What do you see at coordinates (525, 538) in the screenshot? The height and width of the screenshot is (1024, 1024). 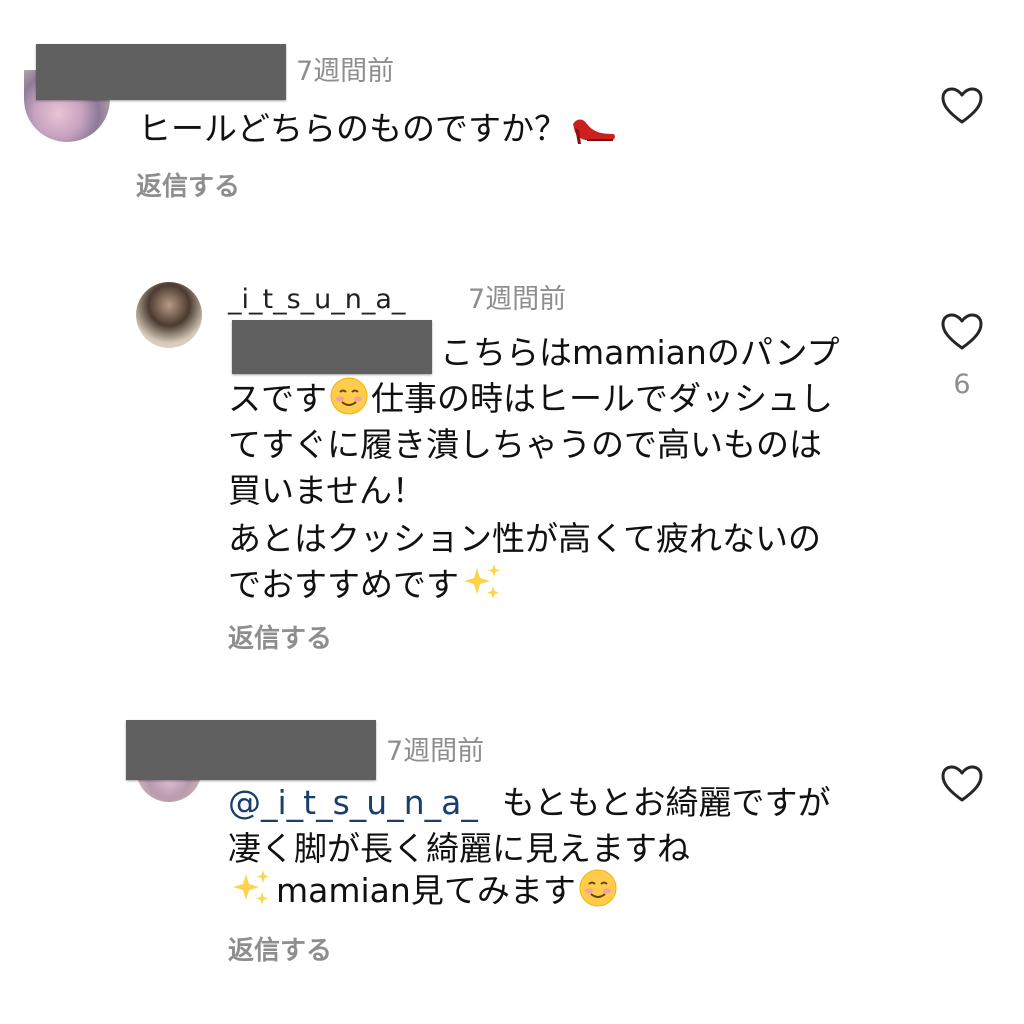 I see `comment-line: あとはクッション性が高くて疲れないの` at bounding box center [525, 538].